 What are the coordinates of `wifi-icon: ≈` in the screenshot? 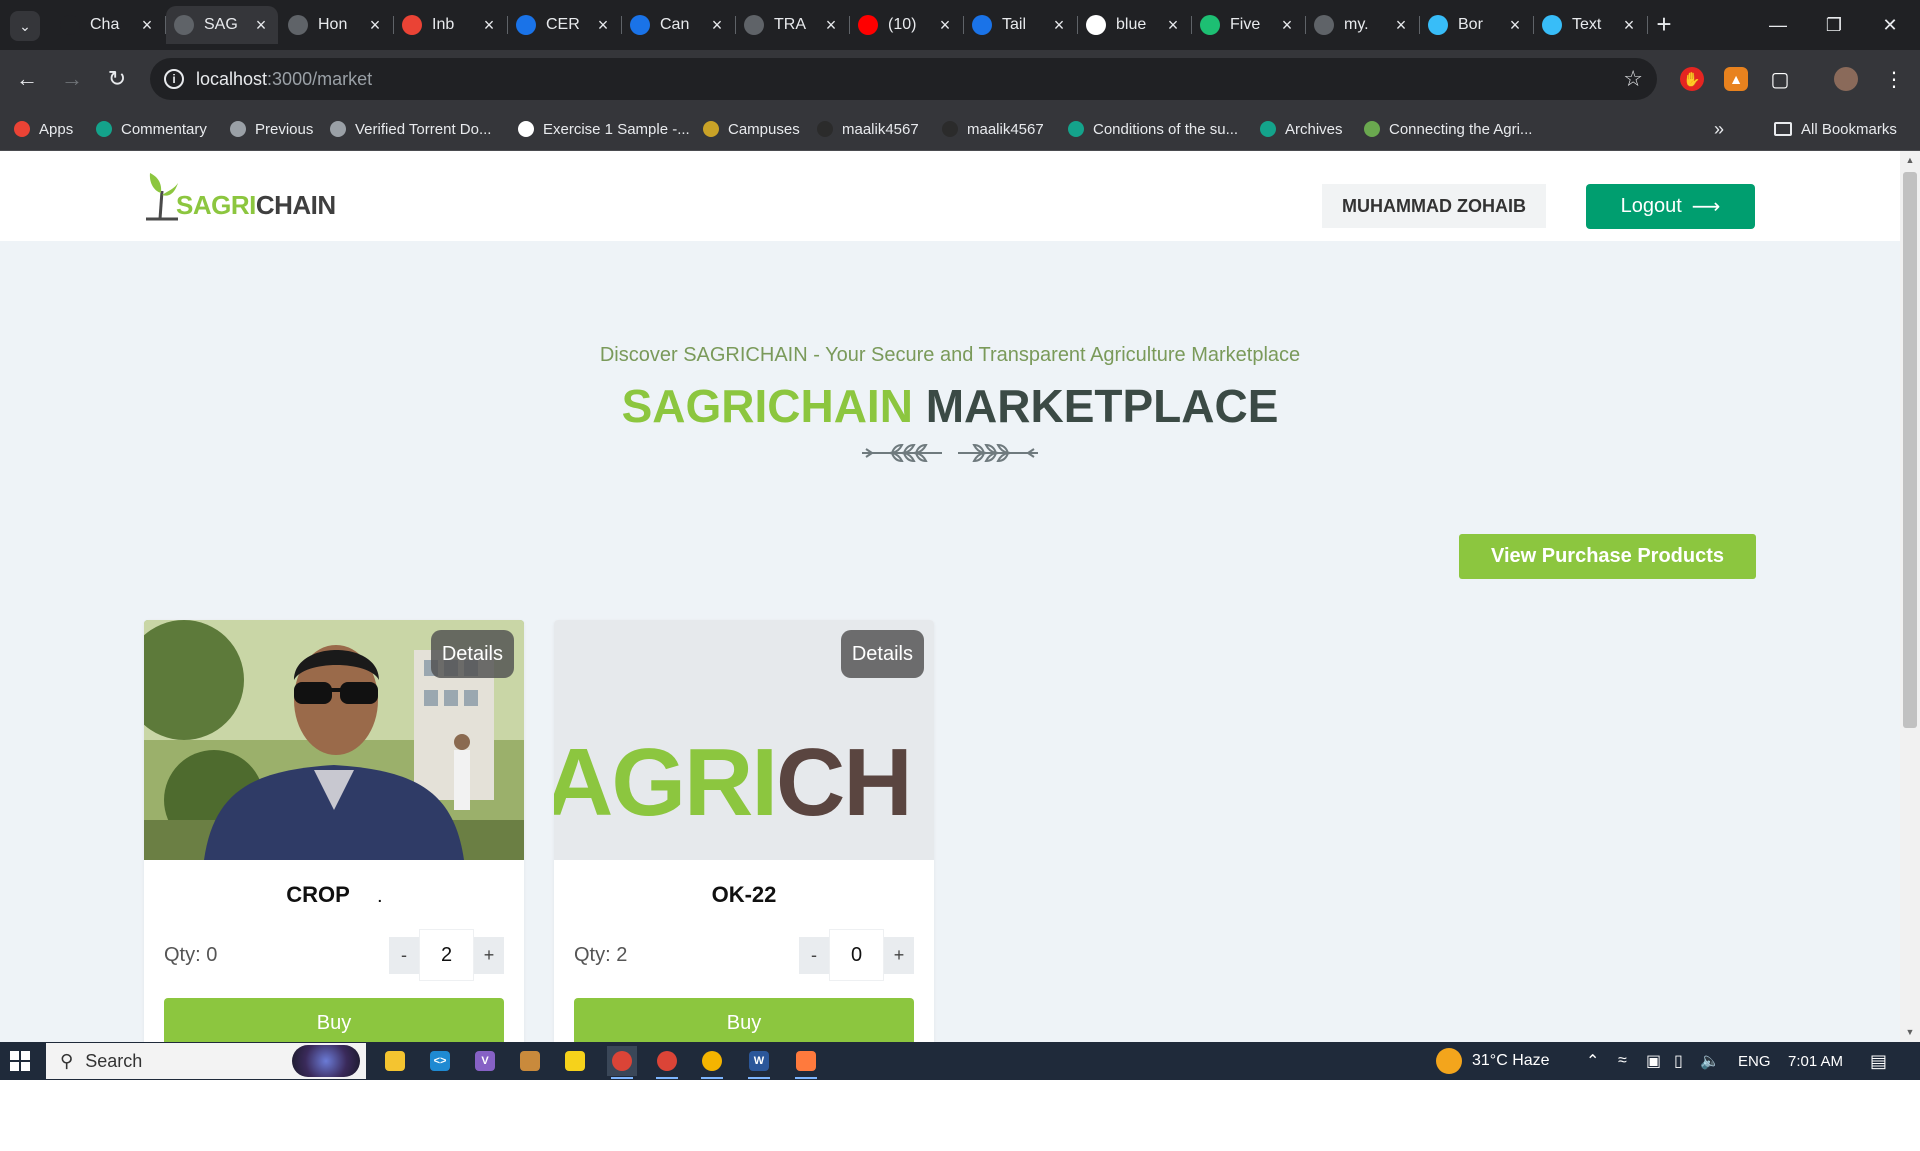 It's located at (1622, 1061).